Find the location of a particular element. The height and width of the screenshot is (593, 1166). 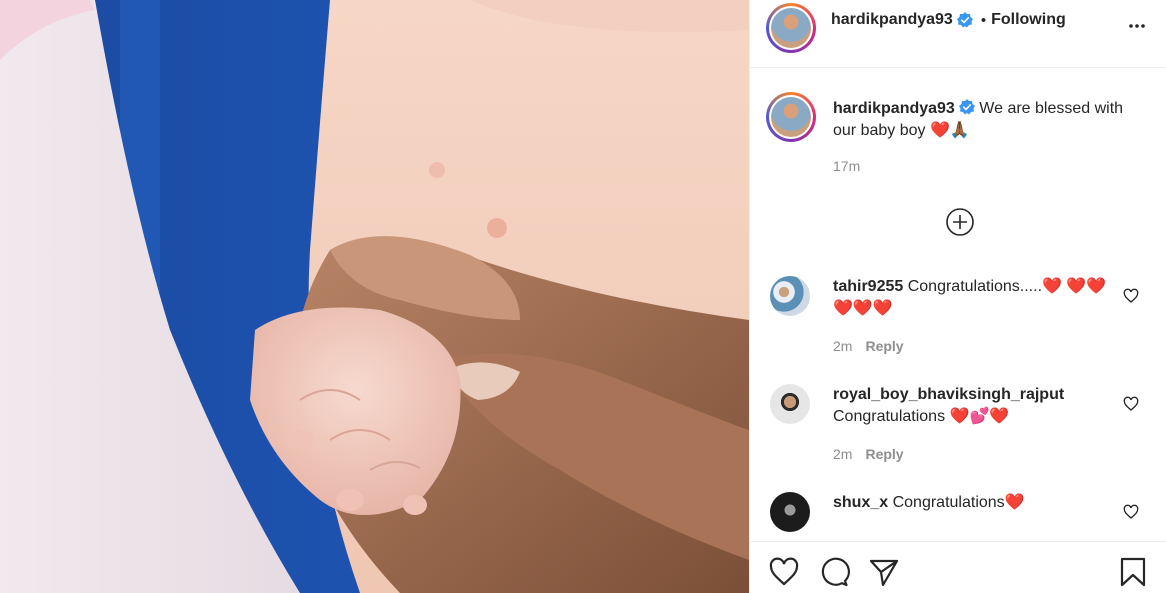

bookmark-icon is located at coordinates (1133, 572).